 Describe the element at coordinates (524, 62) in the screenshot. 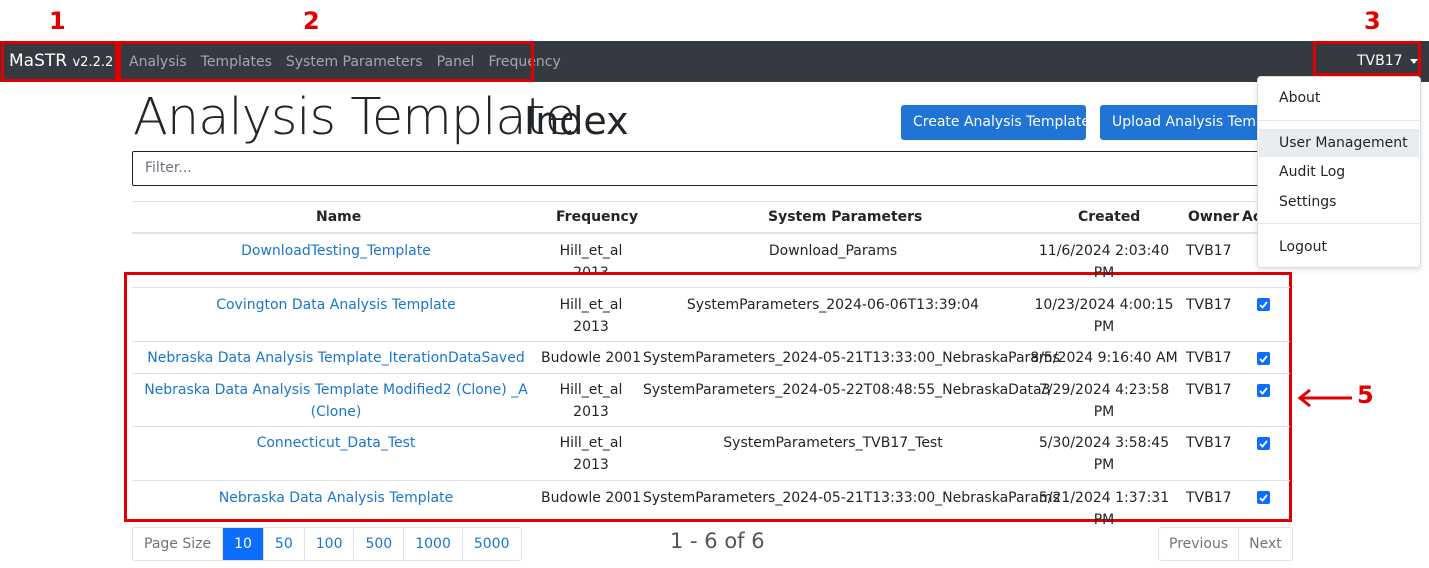

I see `nav-frequency: Frequency` at that location.